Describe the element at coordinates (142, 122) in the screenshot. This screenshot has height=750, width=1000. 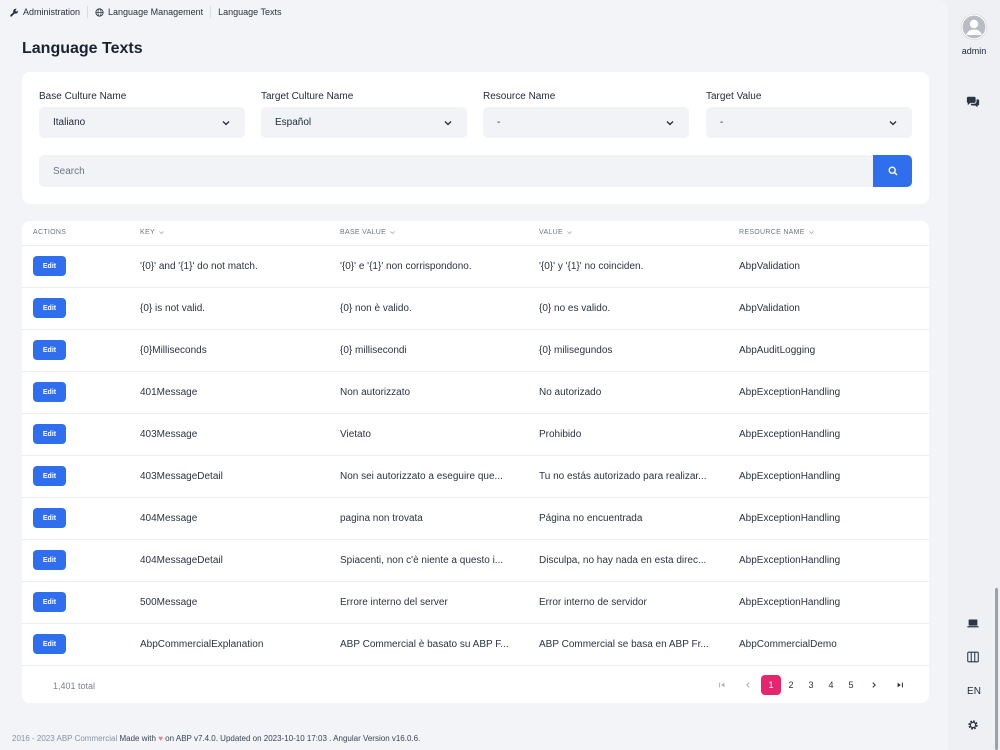
I see `base-culture-select: Italiano` at that location.